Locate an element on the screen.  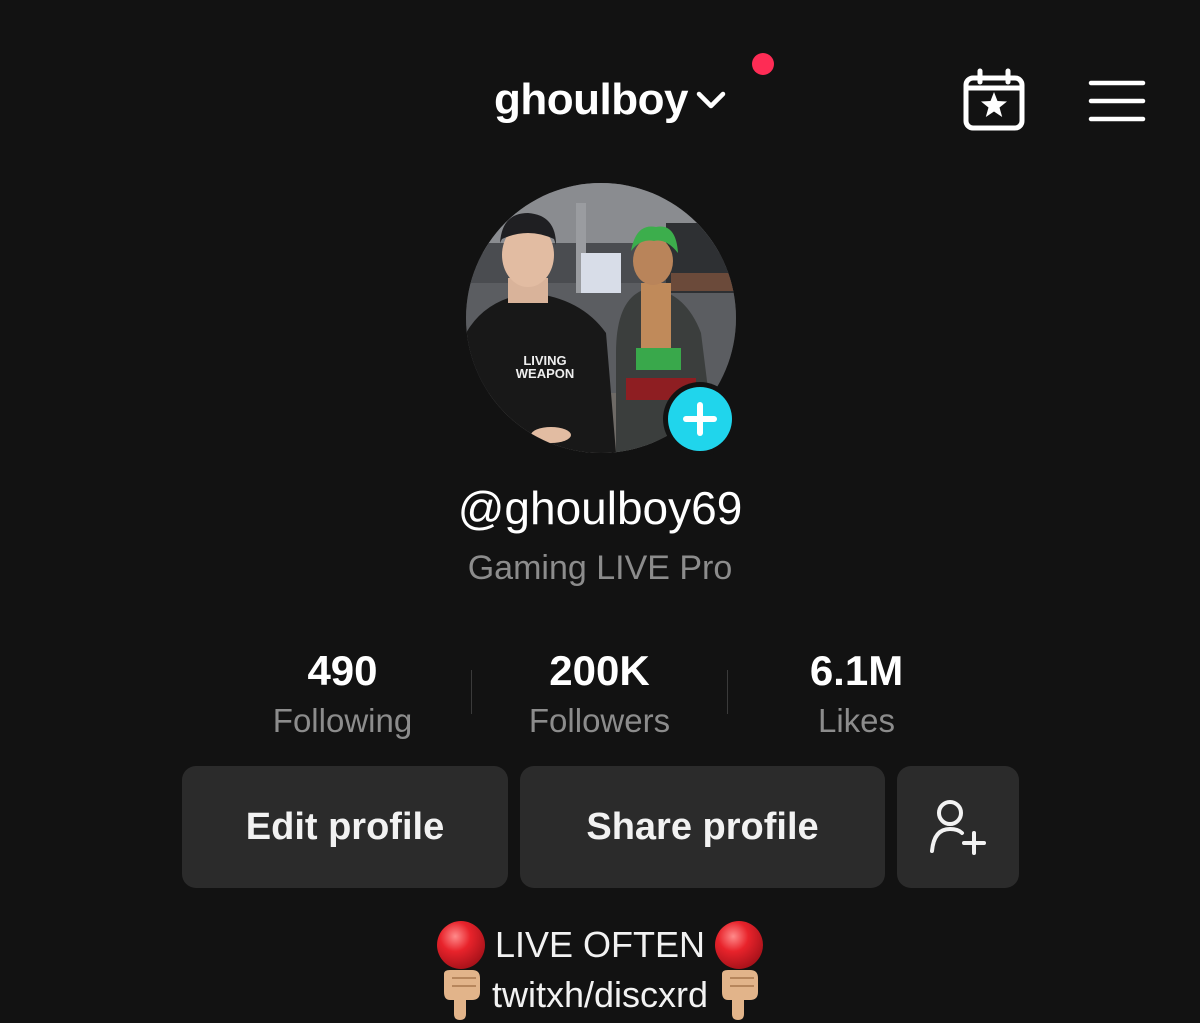
profile-subtitle: Gaming LIVE Pro is located at coordinates (600, 568).